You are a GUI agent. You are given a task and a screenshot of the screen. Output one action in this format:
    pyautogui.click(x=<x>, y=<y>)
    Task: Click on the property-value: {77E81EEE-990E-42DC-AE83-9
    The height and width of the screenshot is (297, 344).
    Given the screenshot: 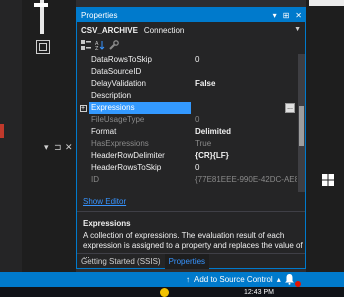 What is the action you would take?
    pyautogui.click(x=244, y=180)
    